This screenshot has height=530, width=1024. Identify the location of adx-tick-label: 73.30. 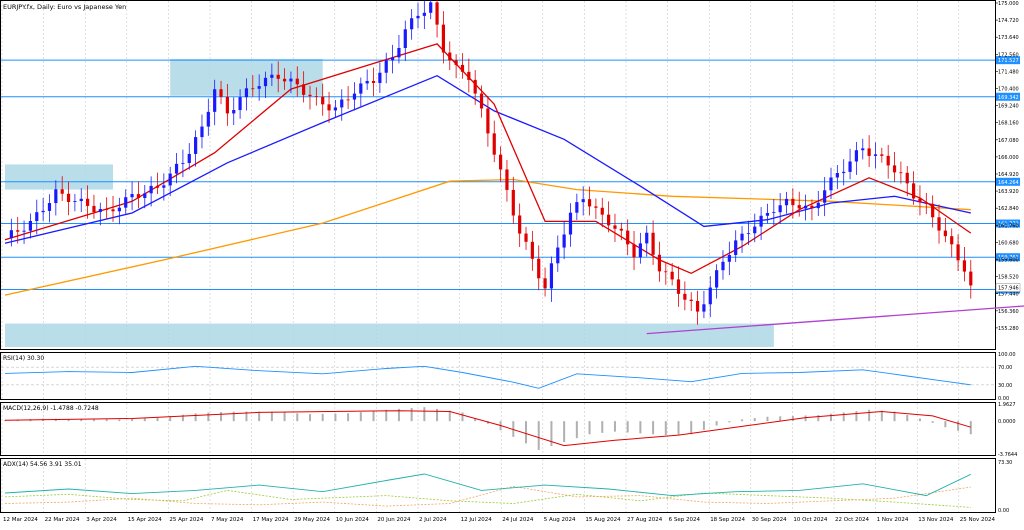
(1005, 463).